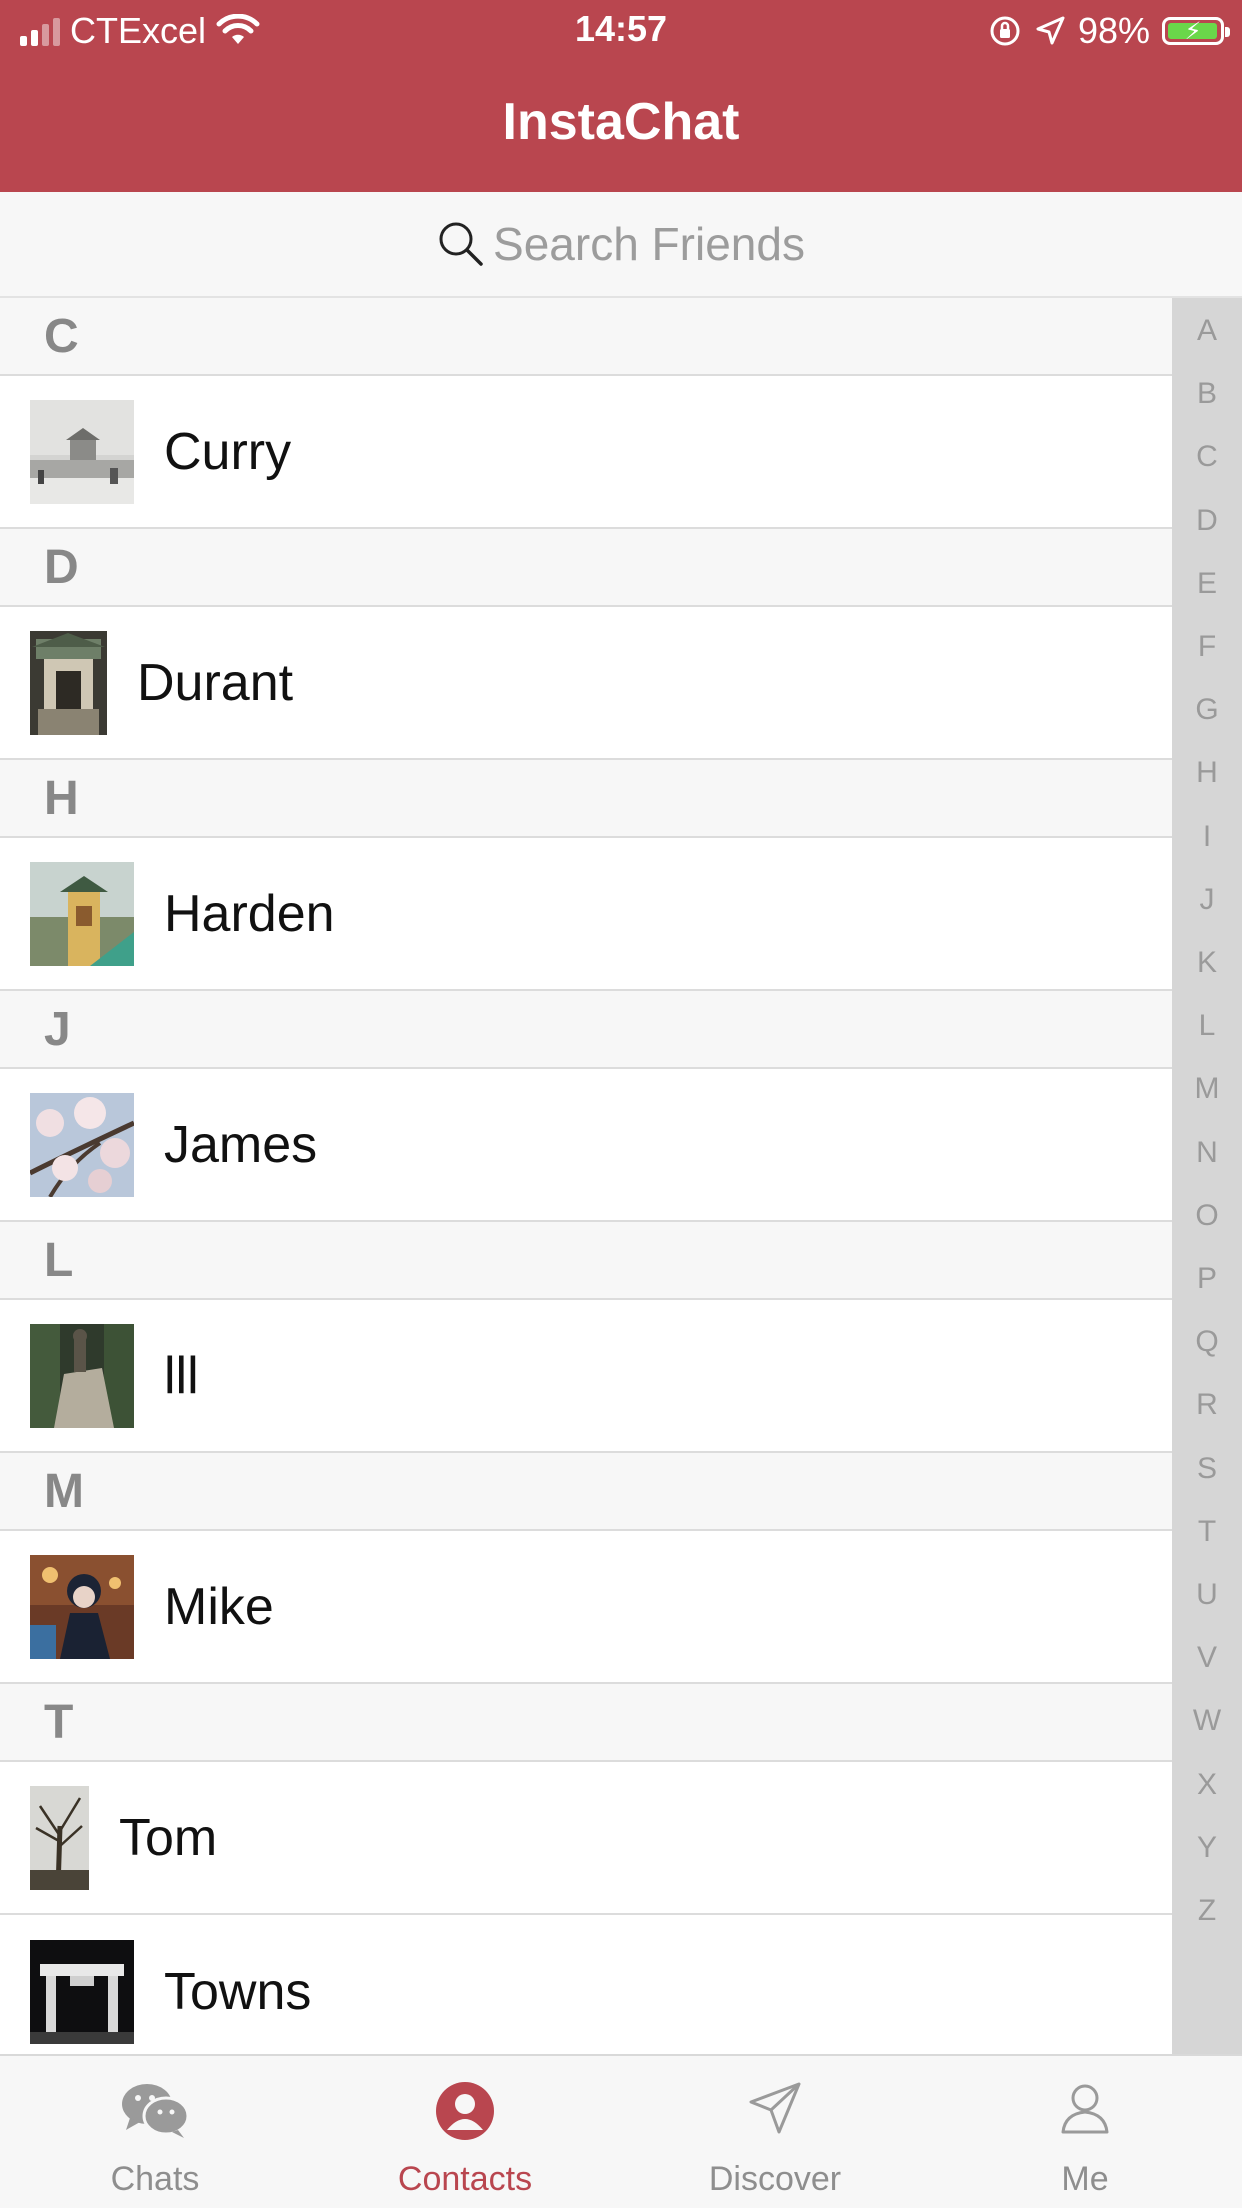 The width and height of the screenshot is (1242, 2208). I want to click on tab-contacts: Contacts, so click(465, 2132).